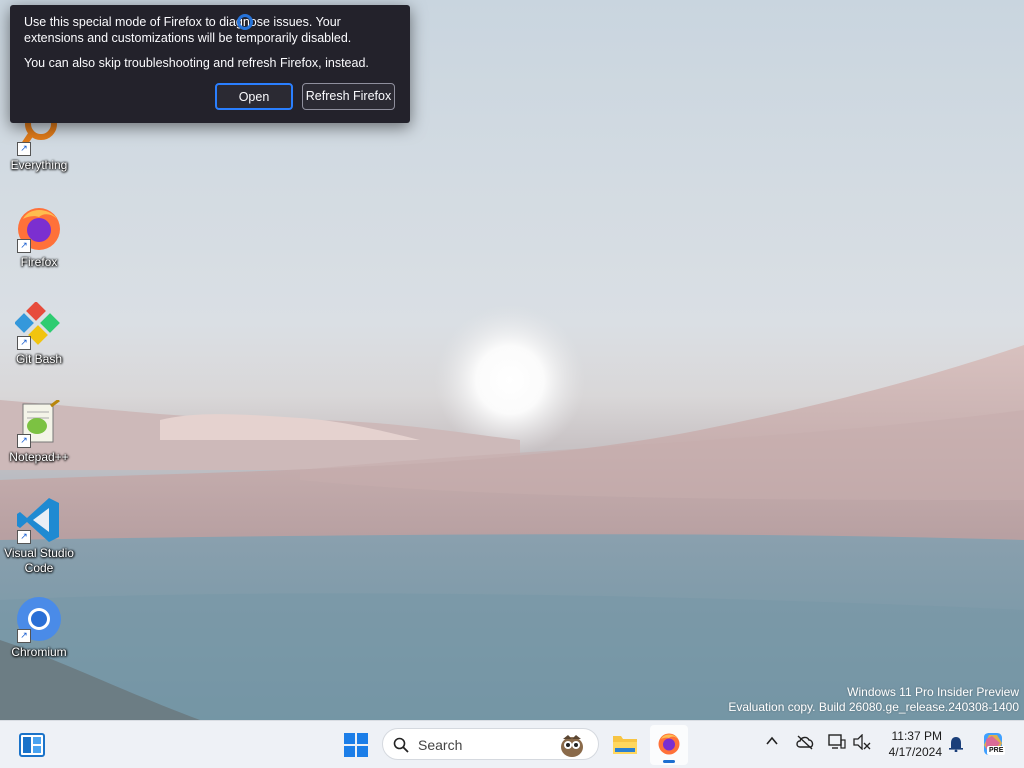 The height and width of the screenshot is (768, 1024). What do you see at coordinates (915, 752) in the screenshot?
I see `clock-date: 4/17/2024` at bounding box center [915, 752].